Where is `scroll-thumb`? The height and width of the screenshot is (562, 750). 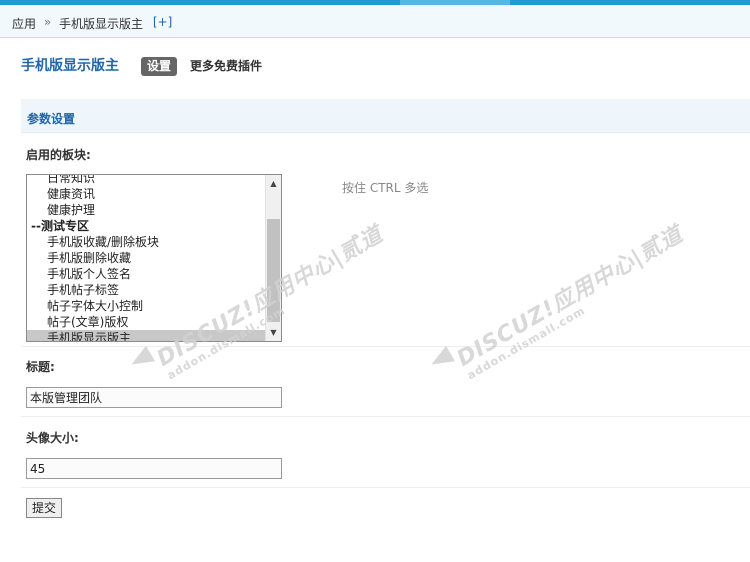 scroll-thumb is located at coordinates (273, 270).